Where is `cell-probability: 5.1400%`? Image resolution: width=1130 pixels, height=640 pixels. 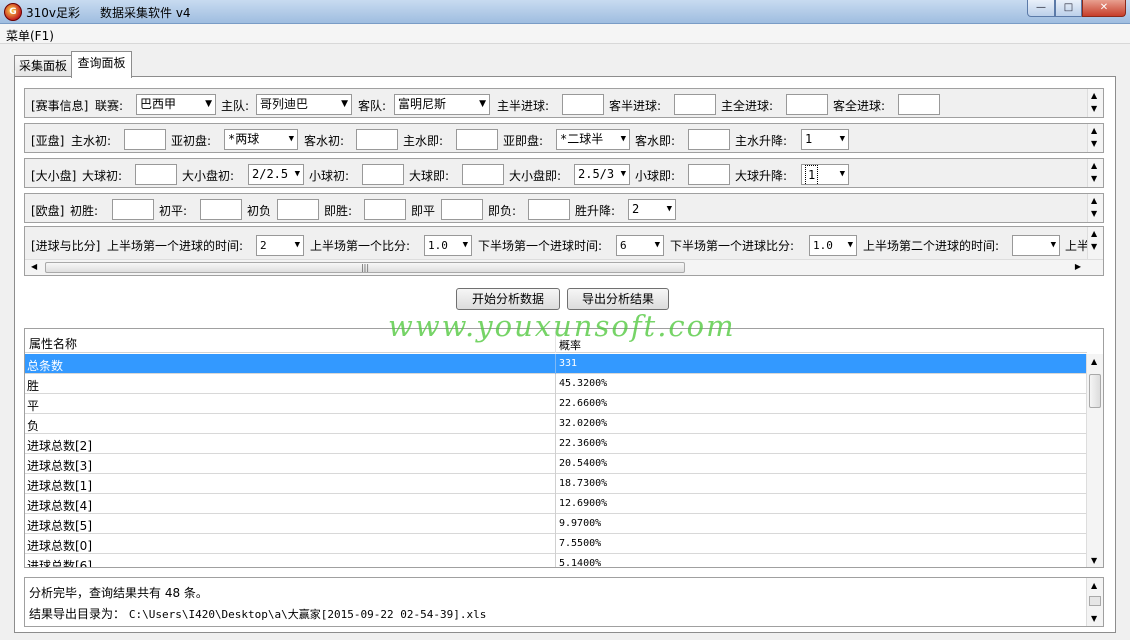 cell-probability: 5.1400% is located at coordinates (580, 563).